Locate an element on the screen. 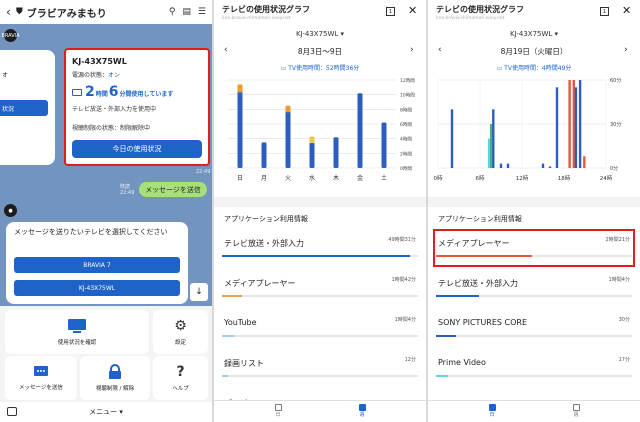 The height and width of the screenshot is (422, 640). avatar: BRAVIA is located at coordinates (10, 35).